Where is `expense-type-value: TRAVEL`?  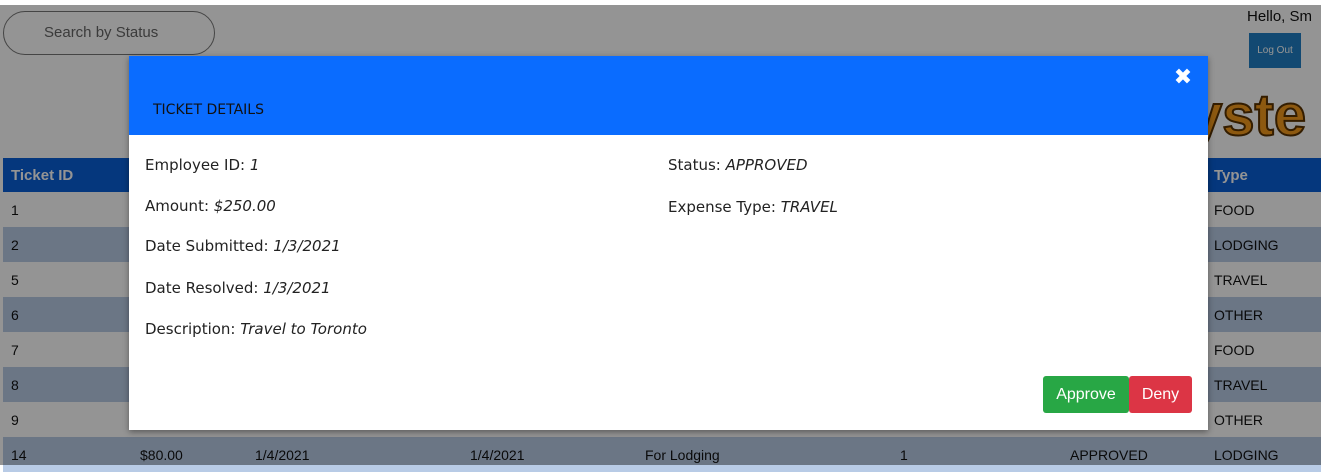
expense-type-value: TRAVEL is located at coordinates (809, 207).